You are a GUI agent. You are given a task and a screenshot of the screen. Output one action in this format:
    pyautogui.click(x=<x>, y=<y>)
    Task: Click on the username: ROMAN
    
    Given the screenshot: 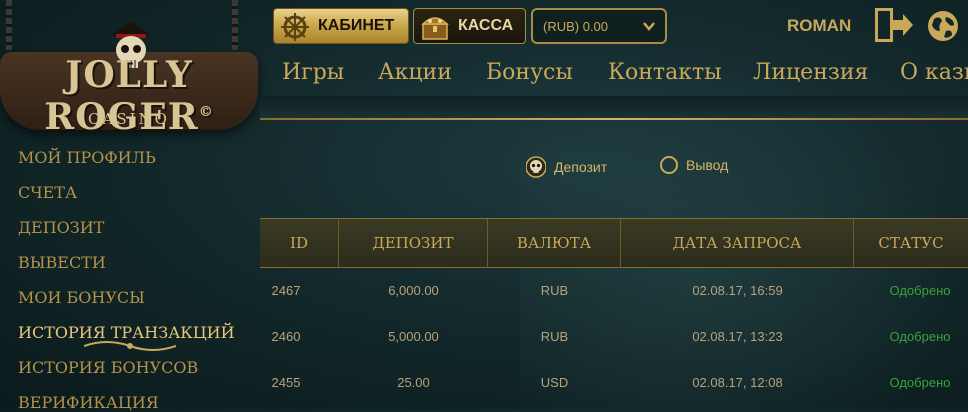 What is the action you would take?
    pyautogui.click(x=819, y=26)
    